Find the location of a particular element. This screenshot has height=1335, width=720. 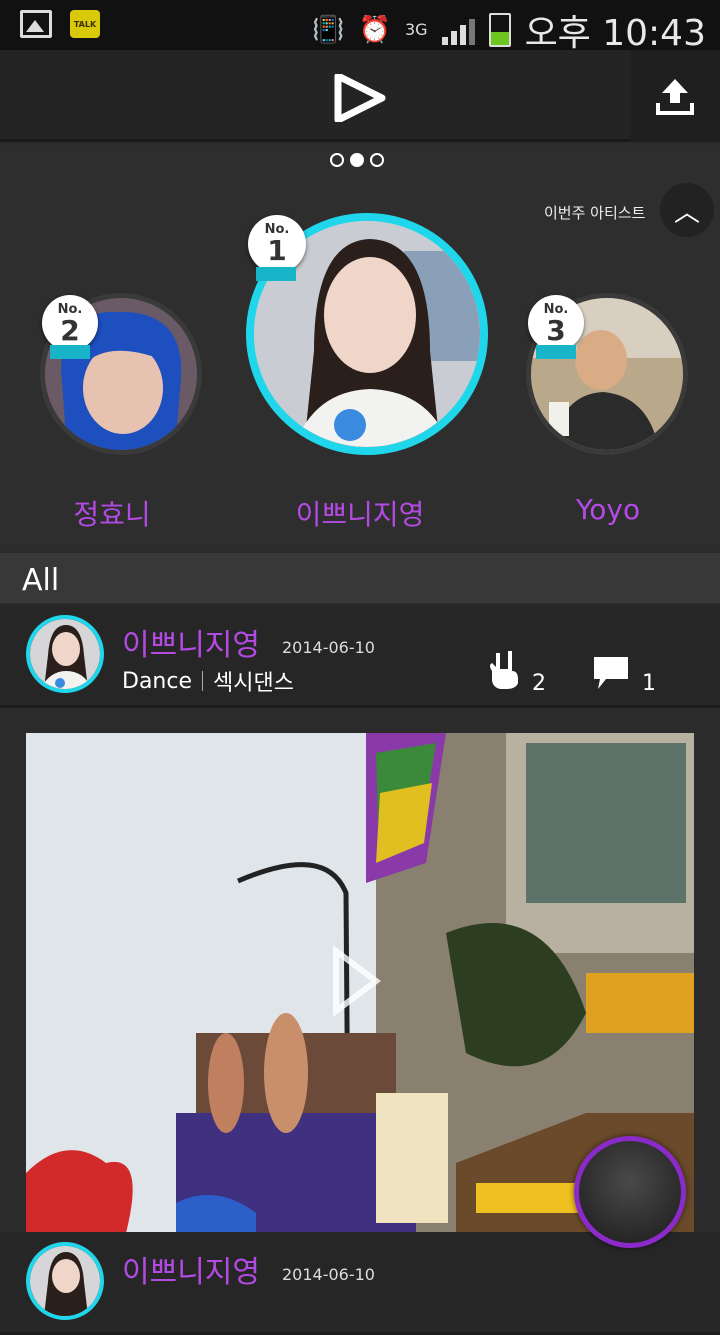

post-header: 이쁘니지영 2014-06-10 Dance 섹시댄스 2 1 is located at coordinates (360, 656).